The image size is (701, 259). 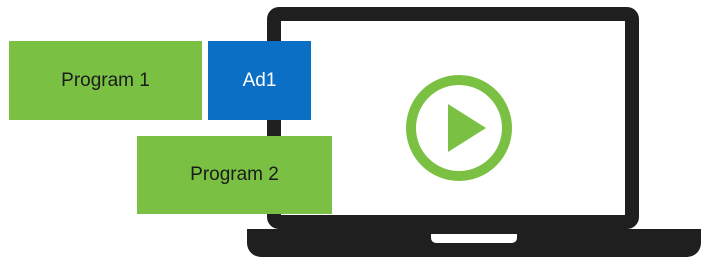 I want to click on program-2-block: Program 2, so click(x=234, y=175).